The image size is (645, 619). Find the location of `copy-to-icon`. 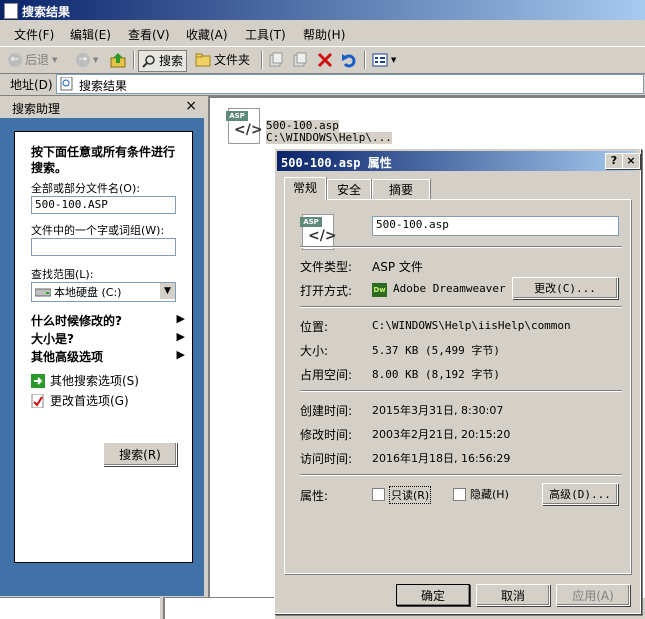

copy-to-icon is located at coordinates (300, 59).